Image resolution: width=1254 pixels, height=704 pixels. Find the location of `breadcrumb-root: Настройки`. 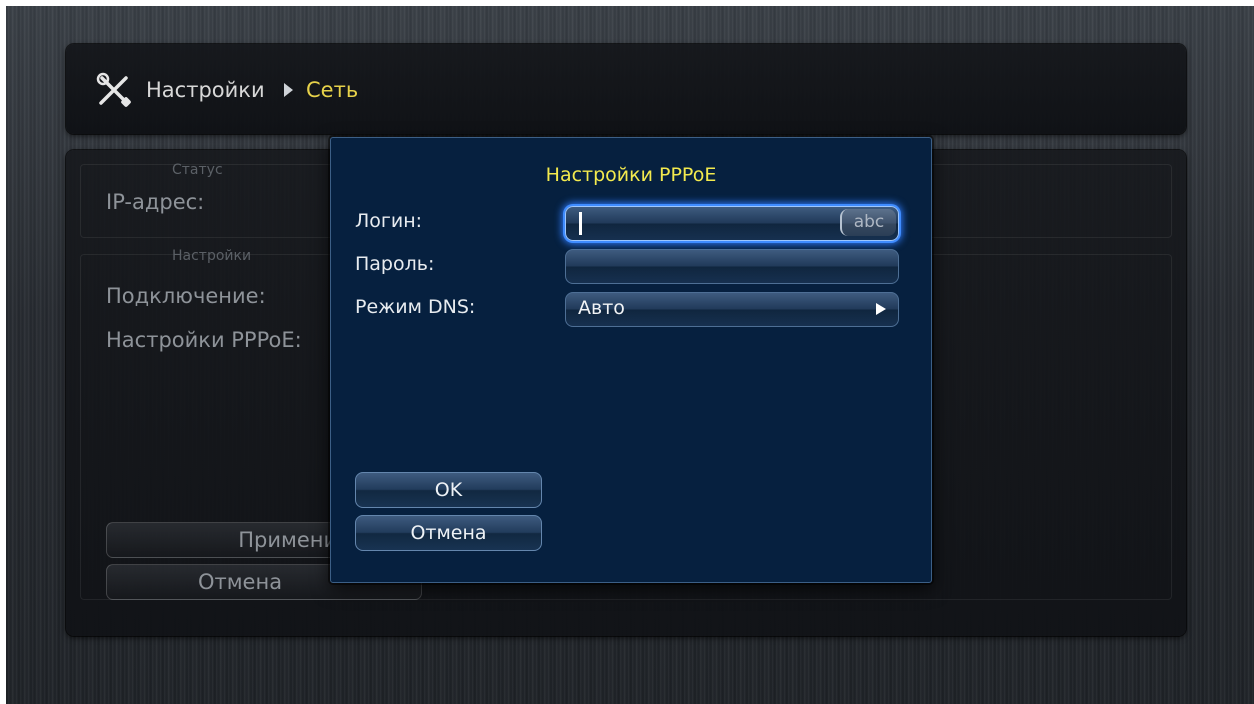

breadcrumb-root: Настройки is located at coordinates (205, 90).